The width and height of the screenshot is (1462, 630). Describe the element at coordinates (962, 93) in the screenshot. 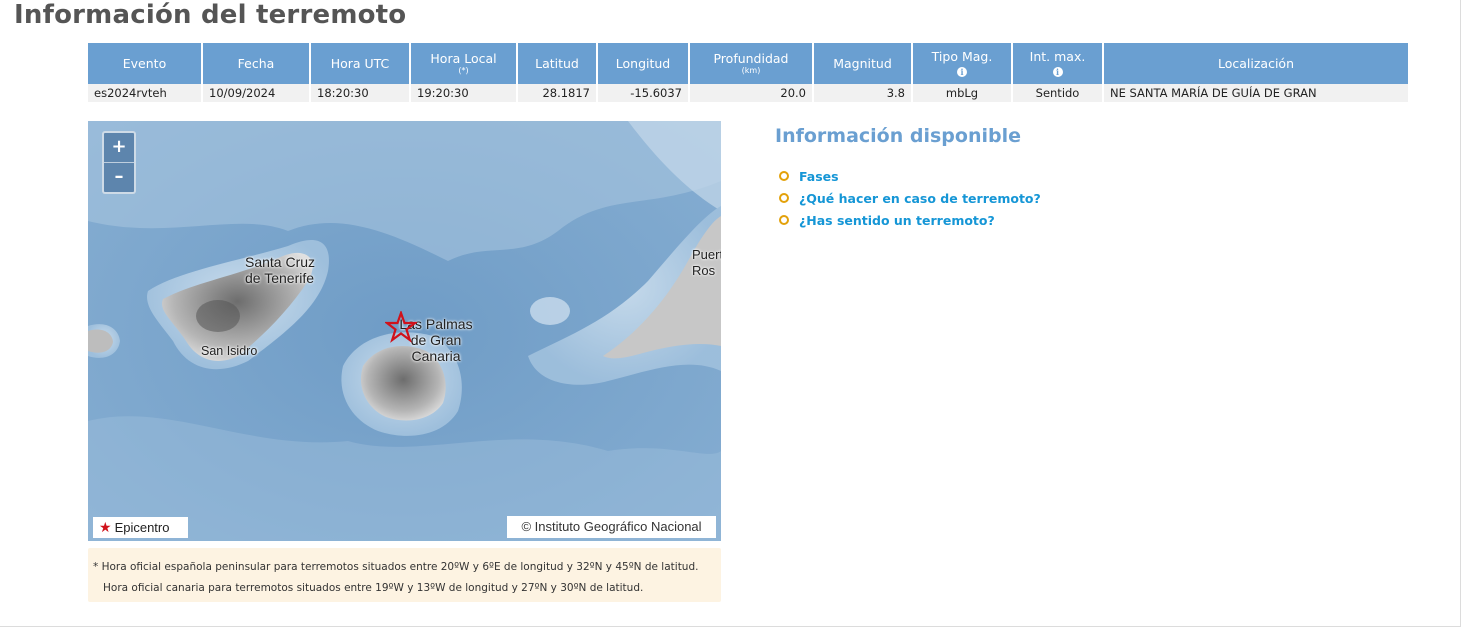

I see `cell-tipo-mag: mbLg` at that location.